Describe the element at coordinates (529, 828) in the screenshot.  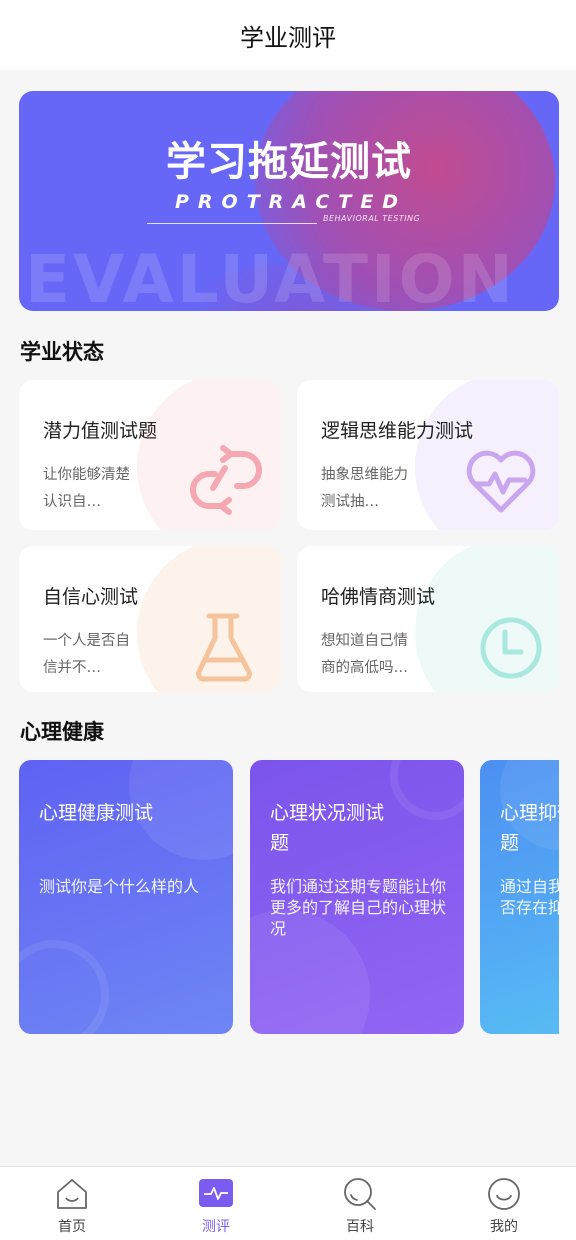
I see `card-title: 心理抑郁测试题` at that location.